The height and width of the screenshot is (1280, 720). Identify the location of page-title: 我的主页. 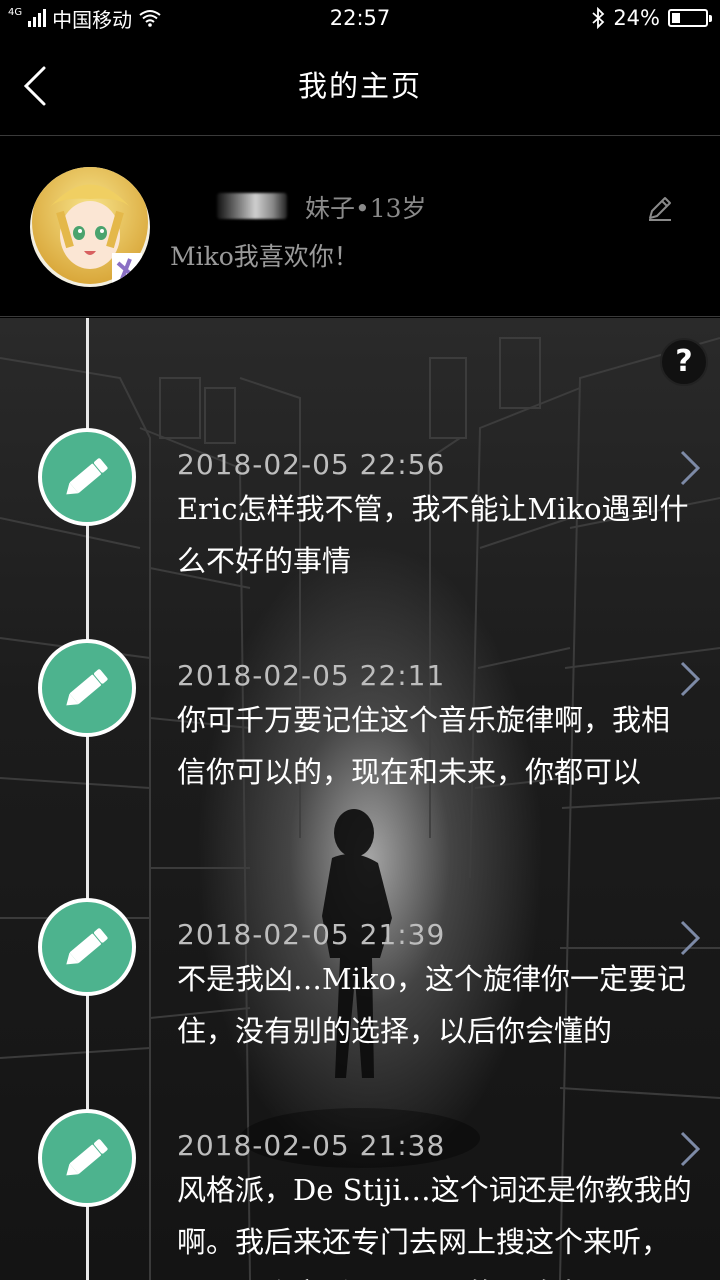
(359, 86).